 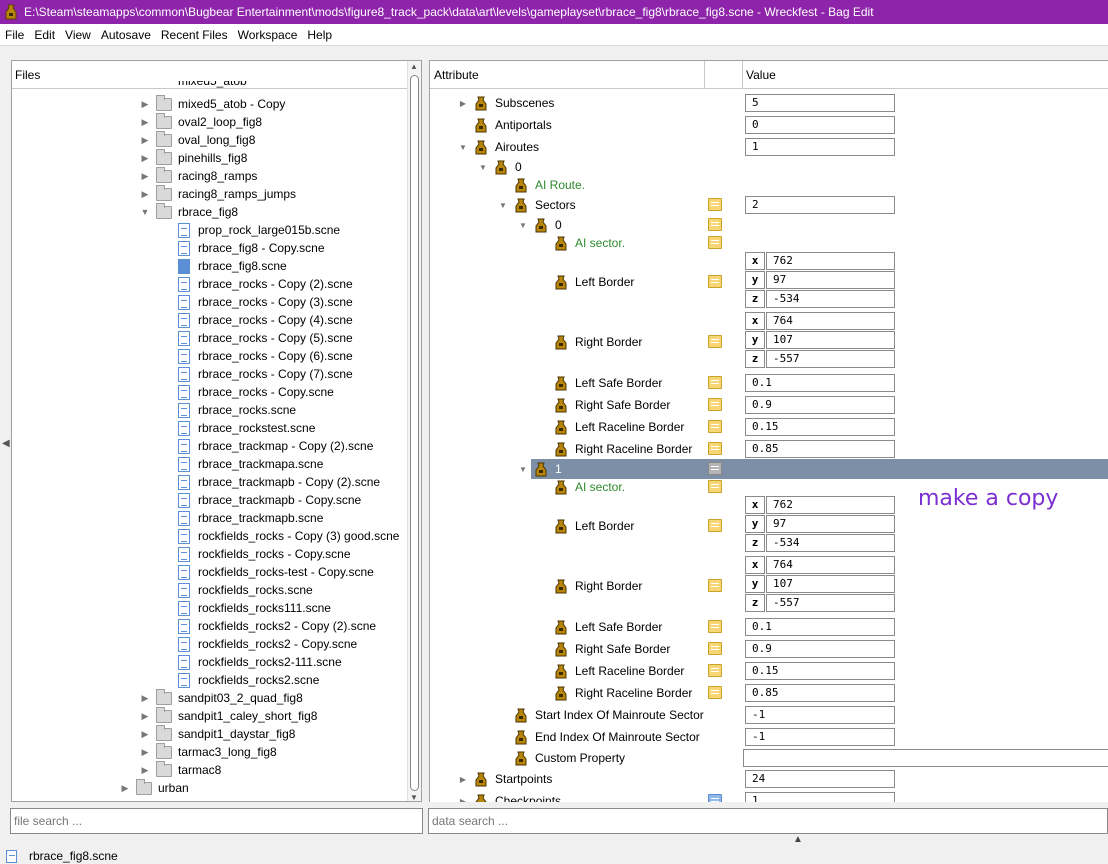 What do you see at coordinates (201, 121) in the screenshot?
I see `tree-folder: ▶ oval2_loop_fig8` at bounding box center [201, 121].